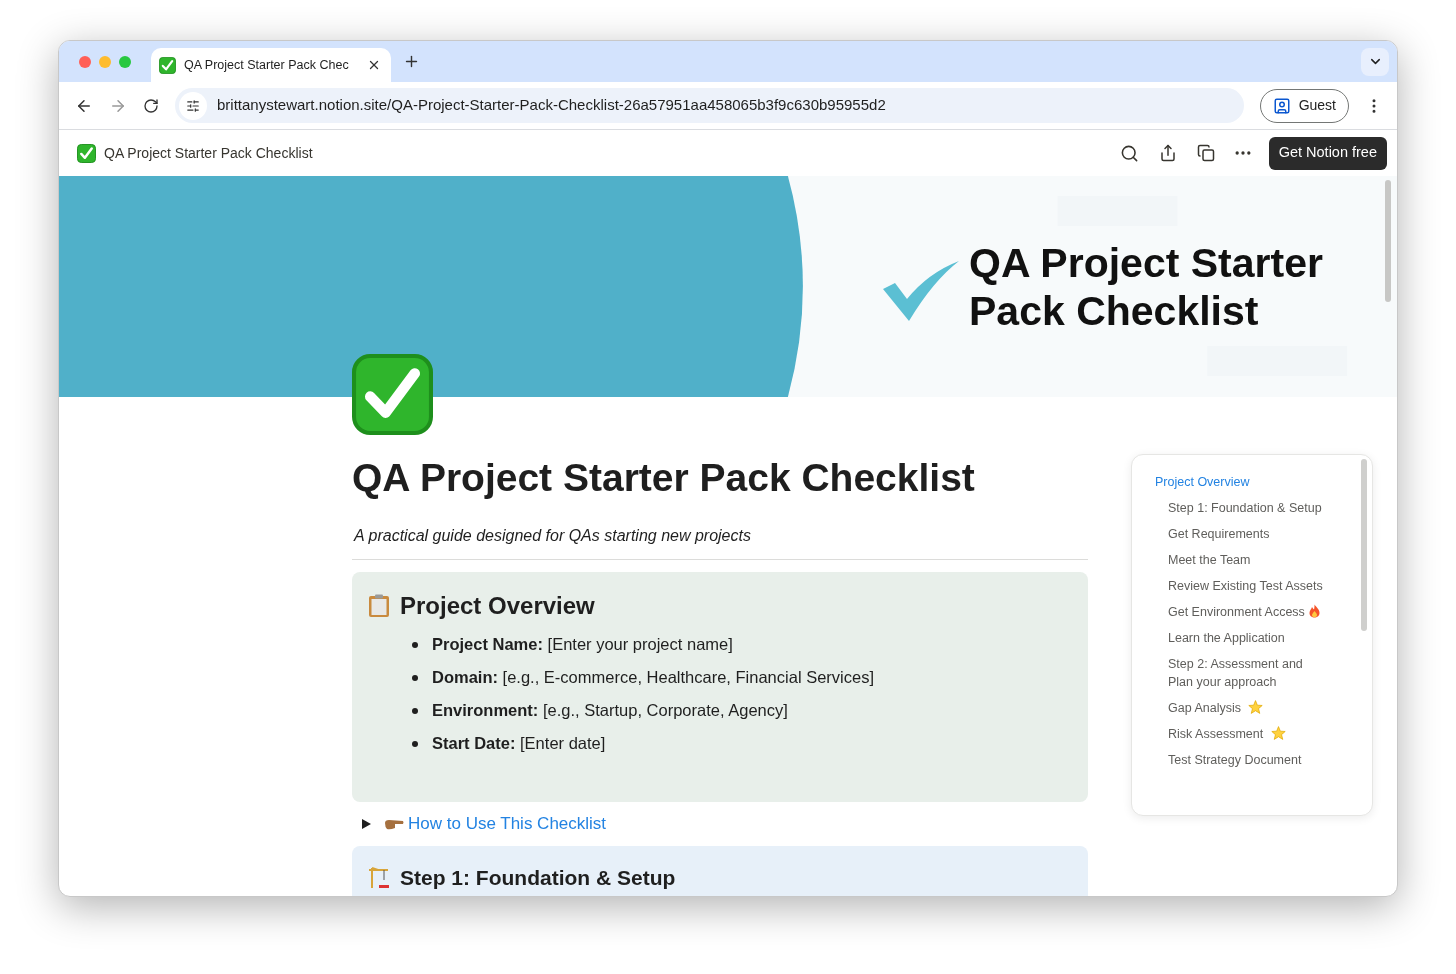  Describe the element at coordinates (1252, 586) in the screenshot. I see `outline-item: Review Existing Test Assets` at that location.